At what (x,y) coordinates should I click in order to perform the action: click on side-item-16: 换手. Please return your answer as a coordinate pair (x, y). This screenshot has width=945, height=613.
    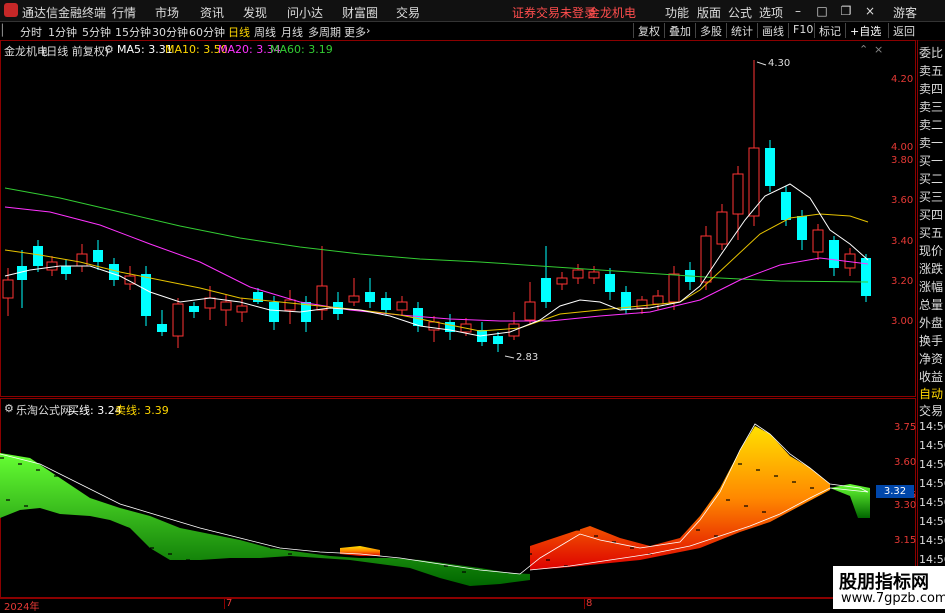
    Looking at the image, I should click on (931, 341).